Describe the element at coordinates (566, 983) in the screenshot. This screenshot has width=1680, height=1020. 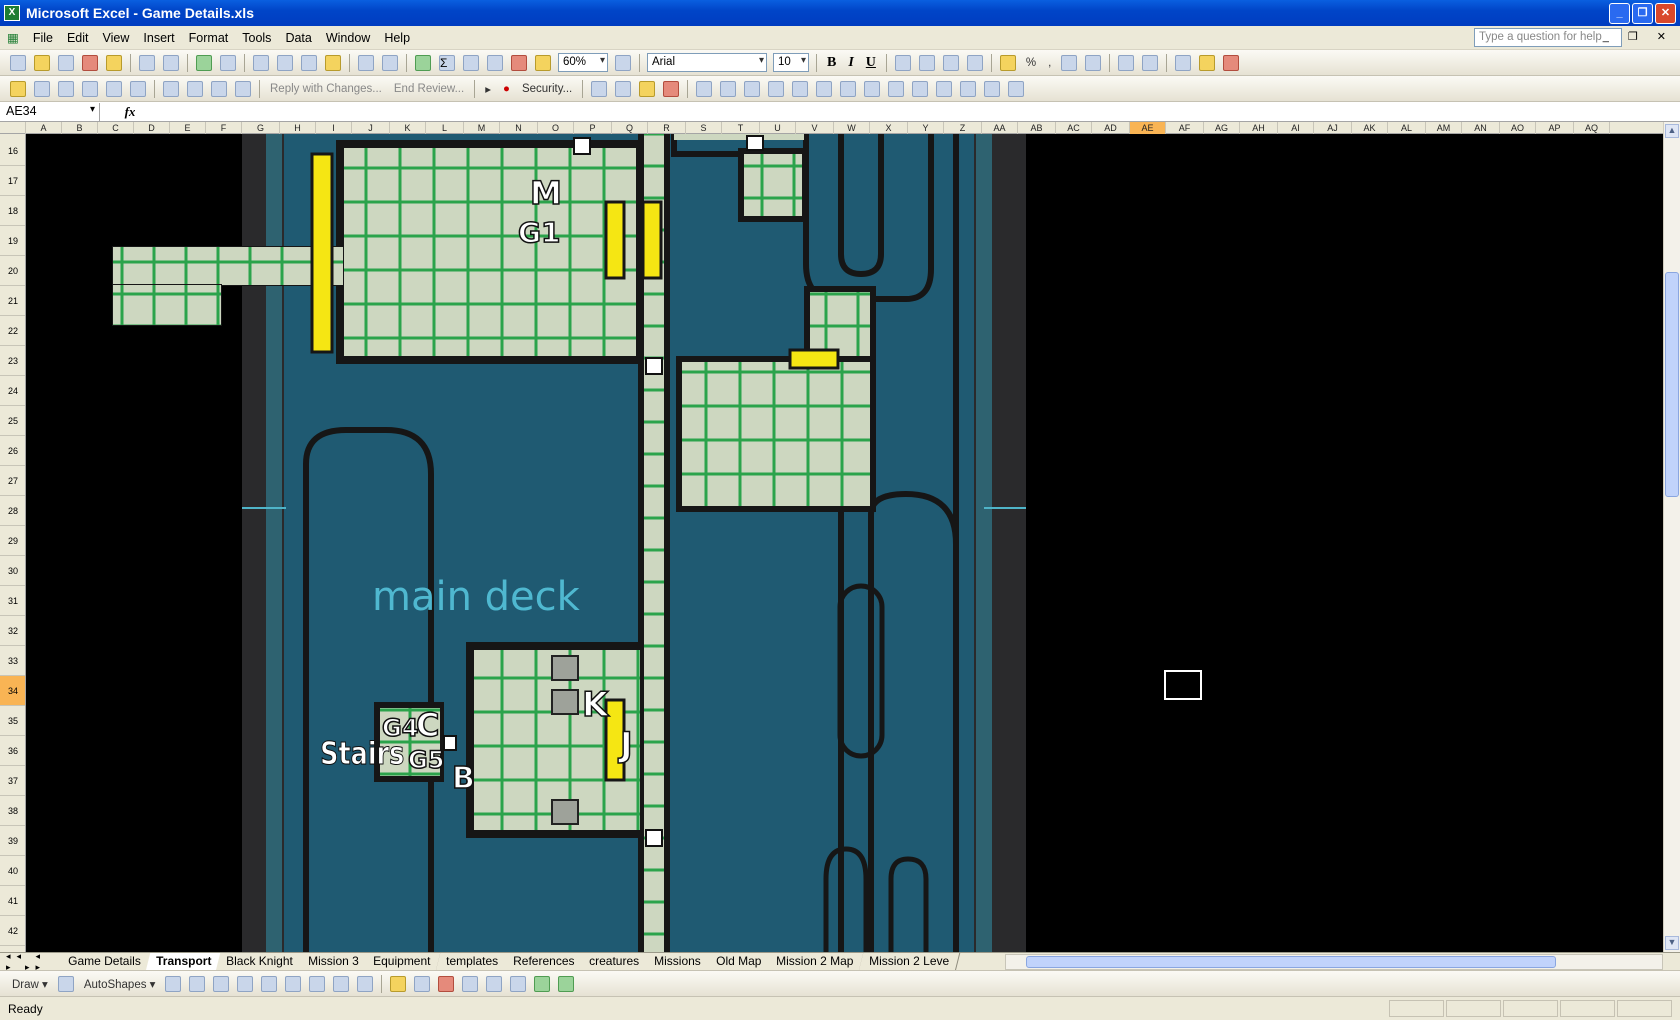
I see `3d-style-icon` at that location.